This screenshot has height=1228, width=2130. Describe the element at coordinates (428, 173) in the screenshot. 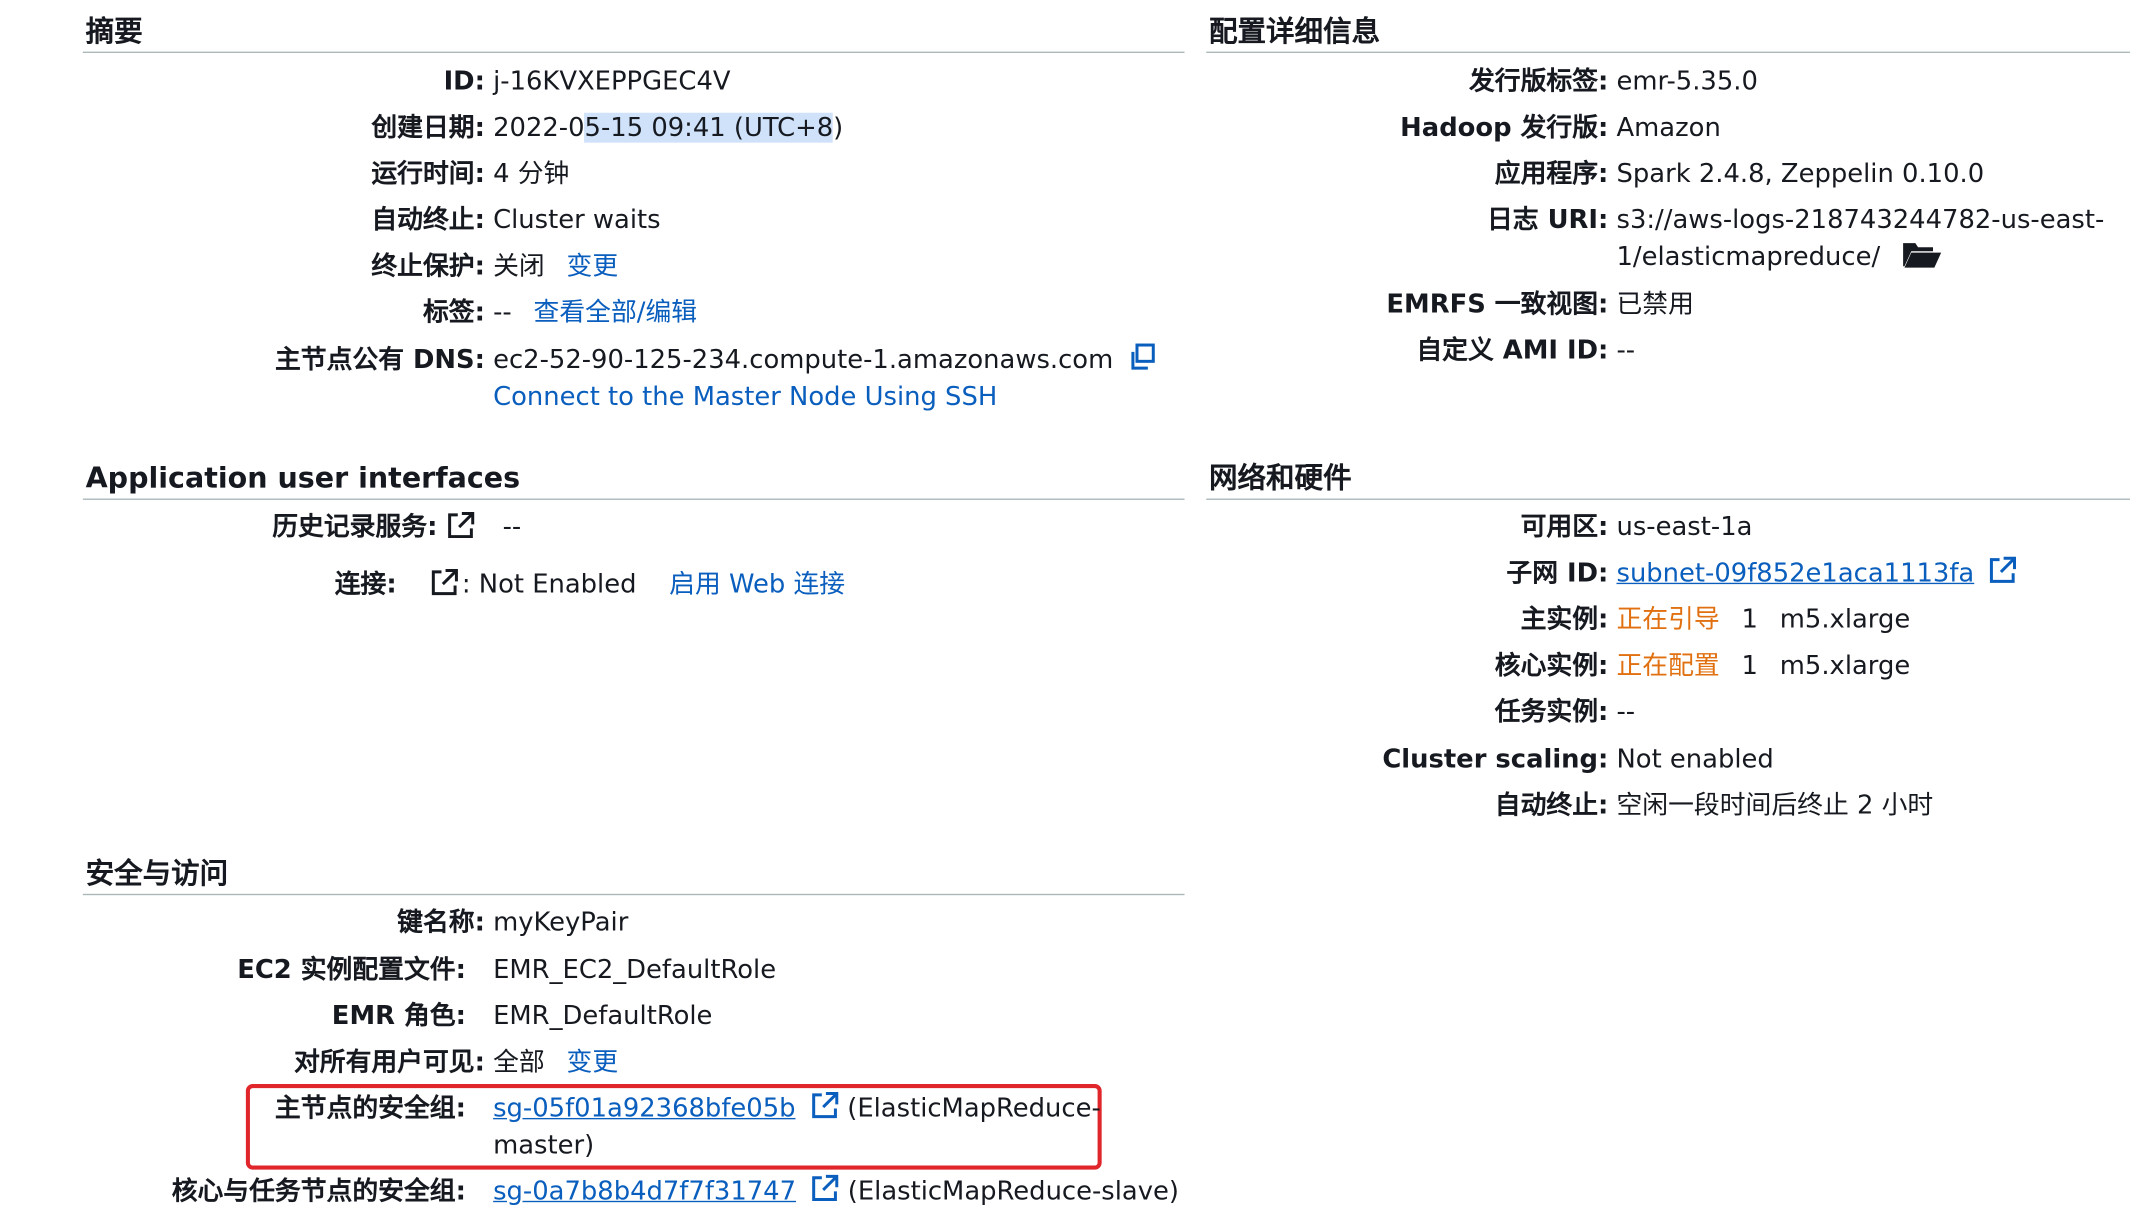

I see `runtime-label: 运行时间:` at that location.